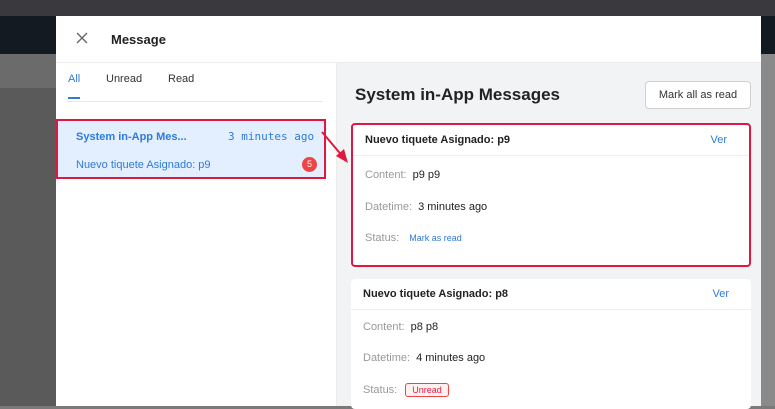  I want to click on datetime-value: 4 minutes ago, so click(451, 358).